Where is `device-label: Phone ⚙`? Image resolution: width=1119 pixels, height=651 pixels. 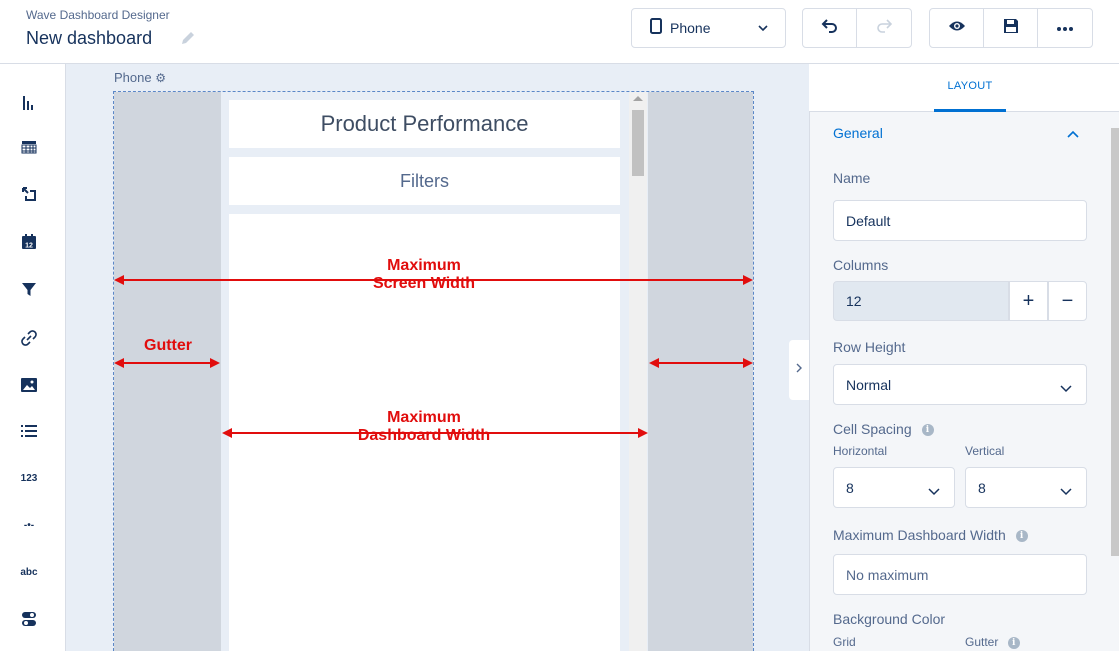 device-label: Phone ⚙ is located at coordinates (140, 77).